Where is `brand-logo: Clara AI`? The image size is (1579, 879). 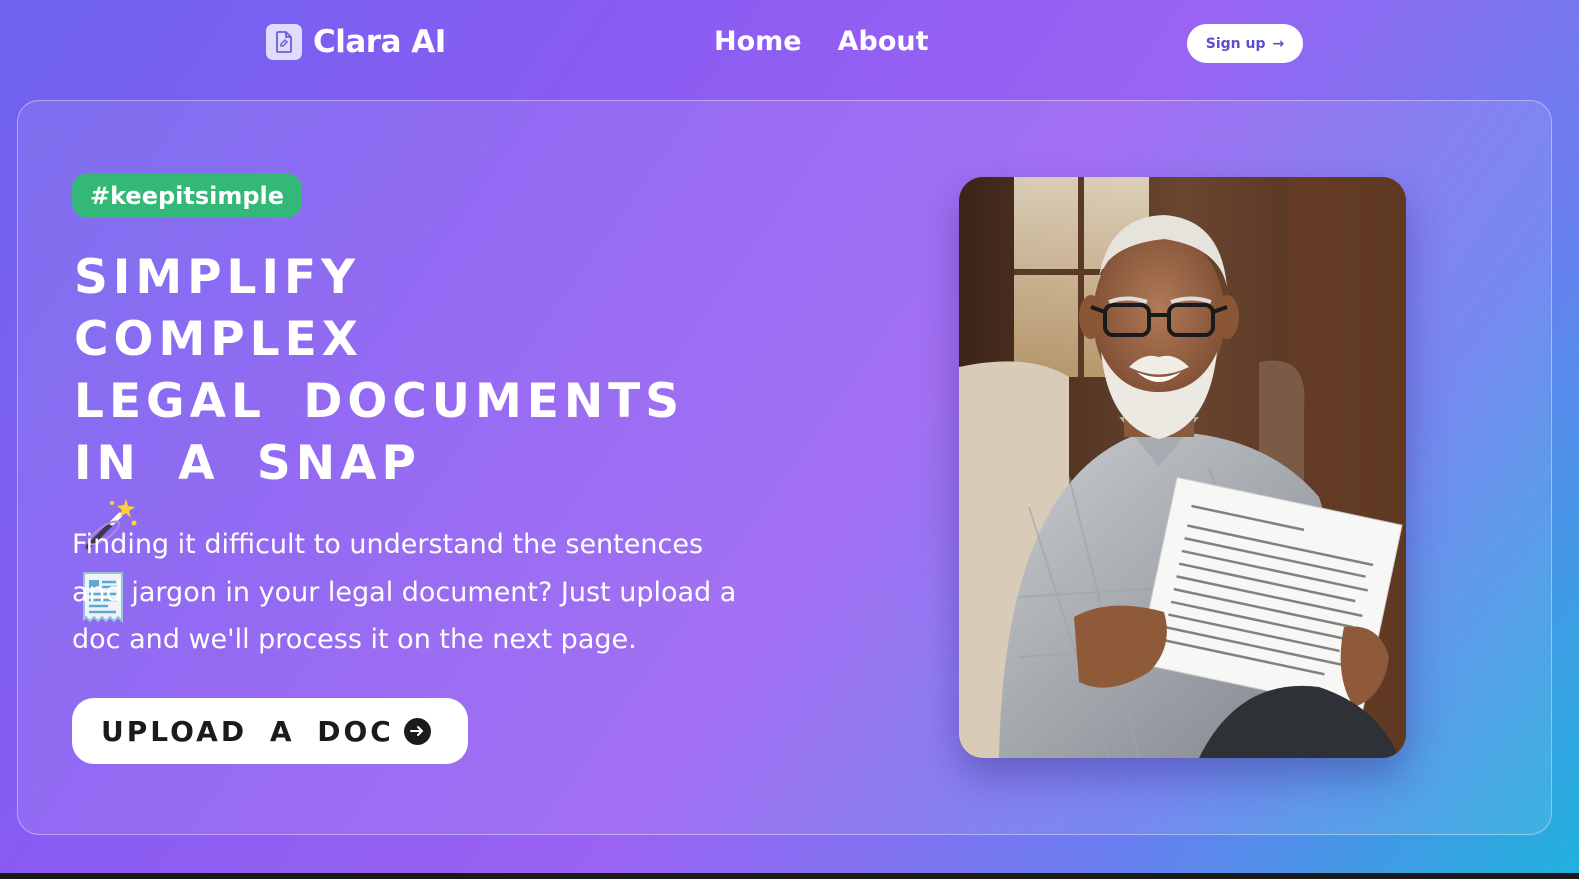
brand-logo: Clara AI is located at coordinates (356, 42).